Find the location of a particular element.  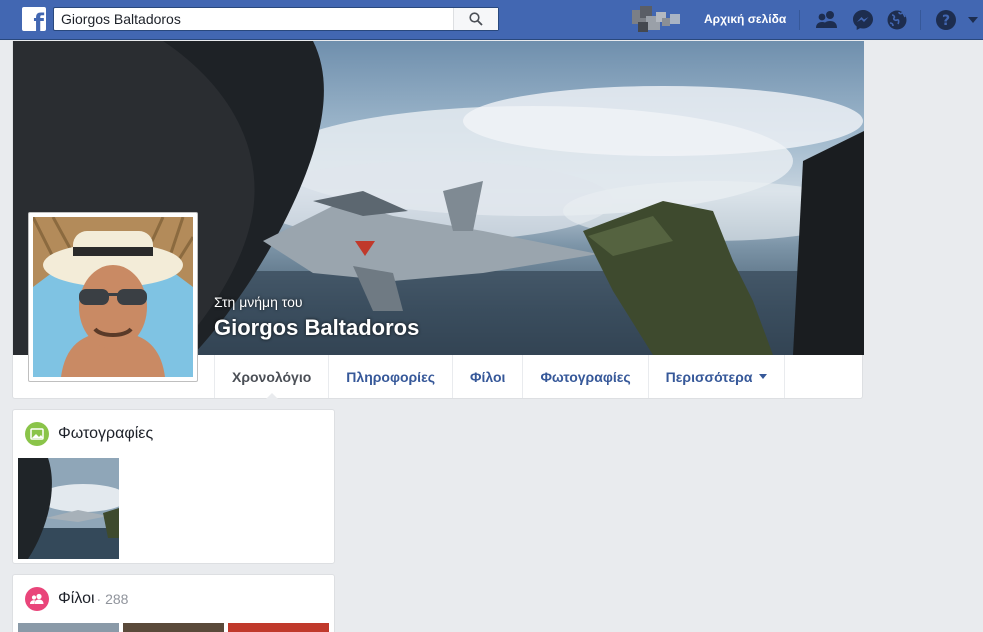

messenger-icon is located at coordinates (863, 20).